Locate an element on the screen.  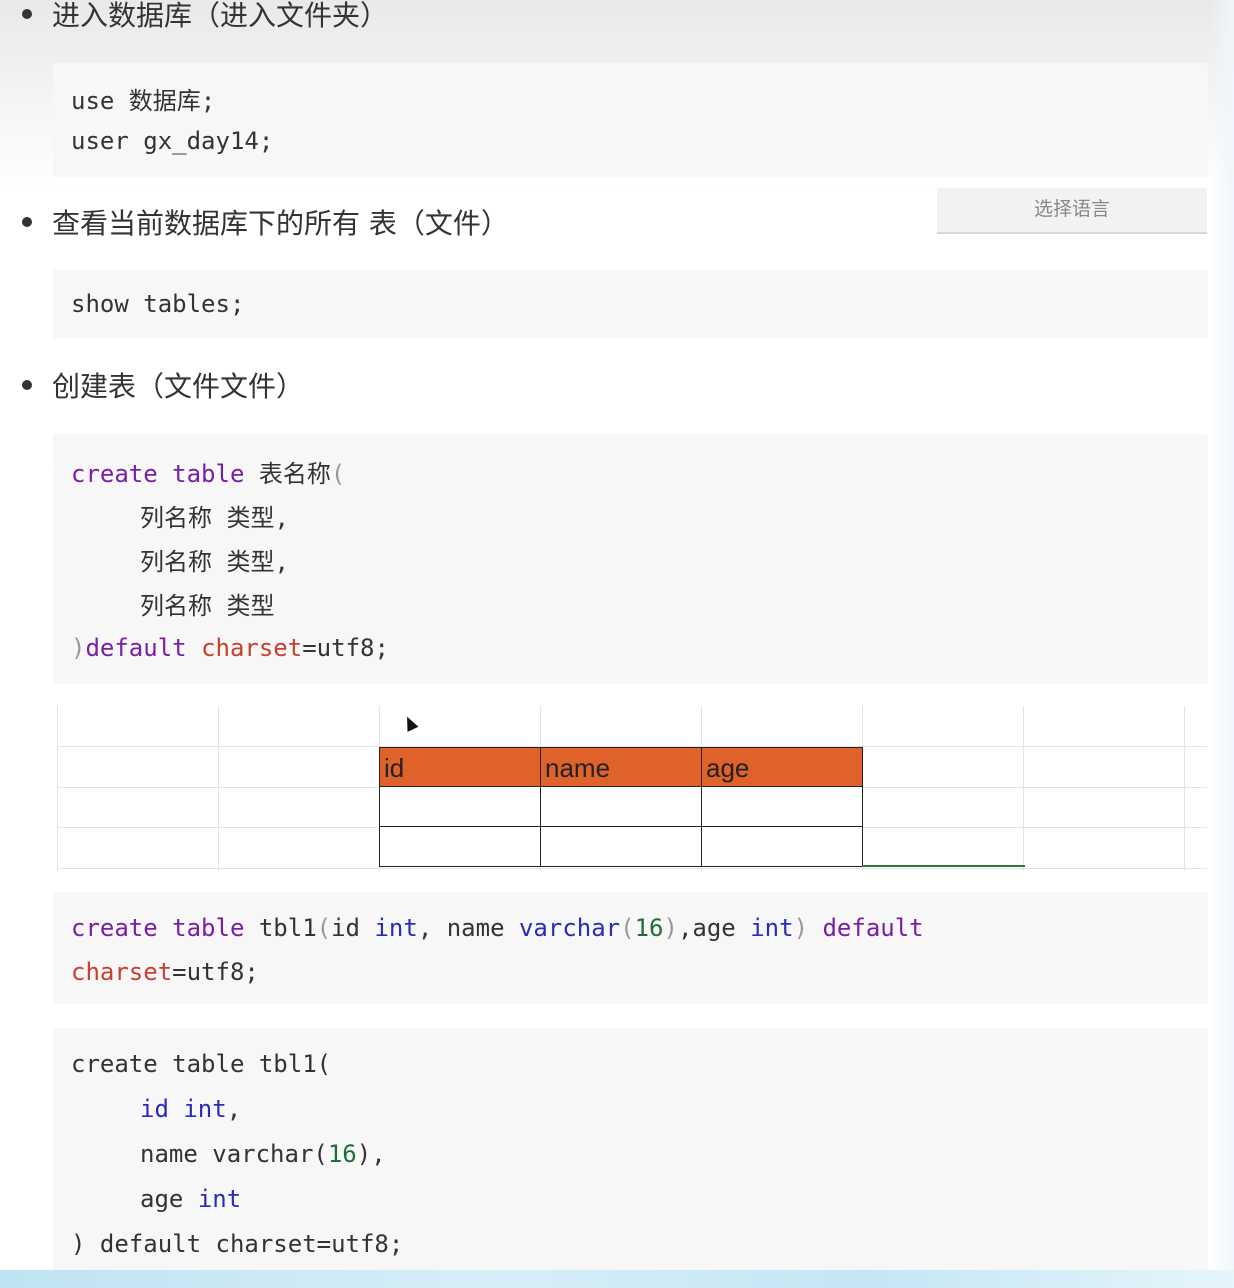
code-block-show-tables: show tables; is located at coordinates (630, 304).